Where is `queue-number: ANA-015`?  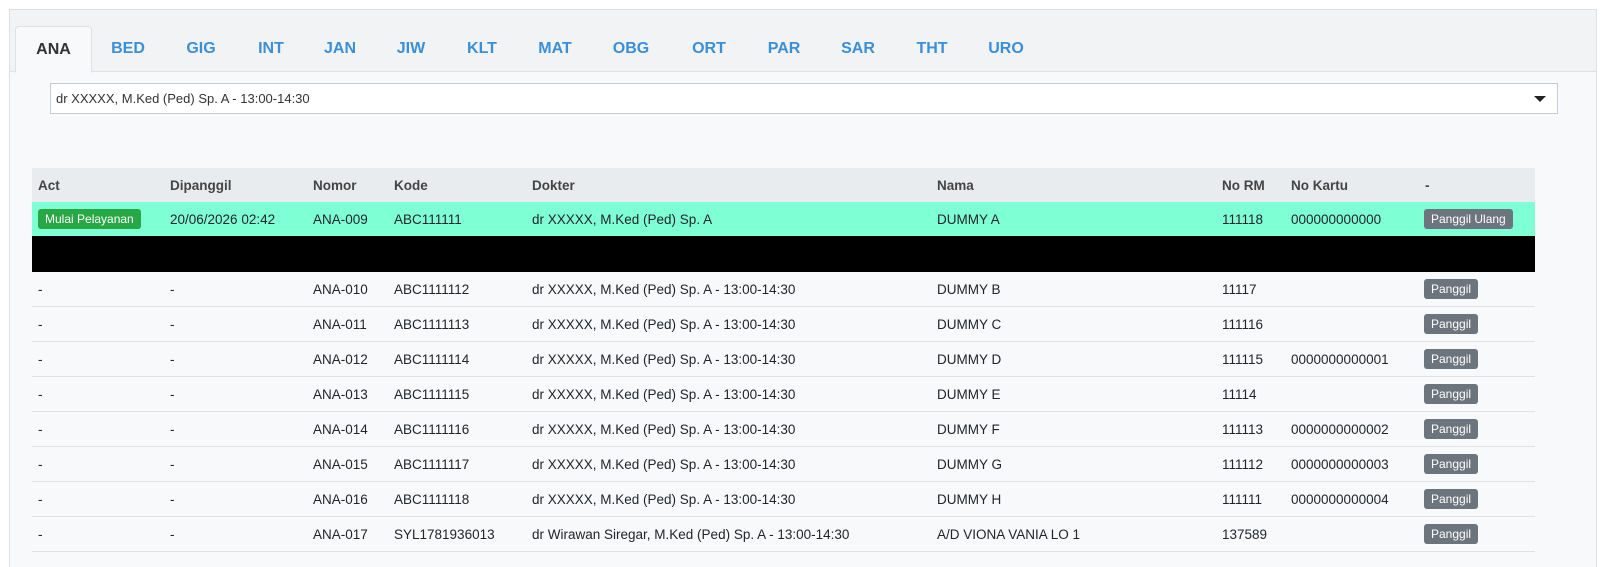
queue-number: ANA-015 is located at coordinates (340, 464).